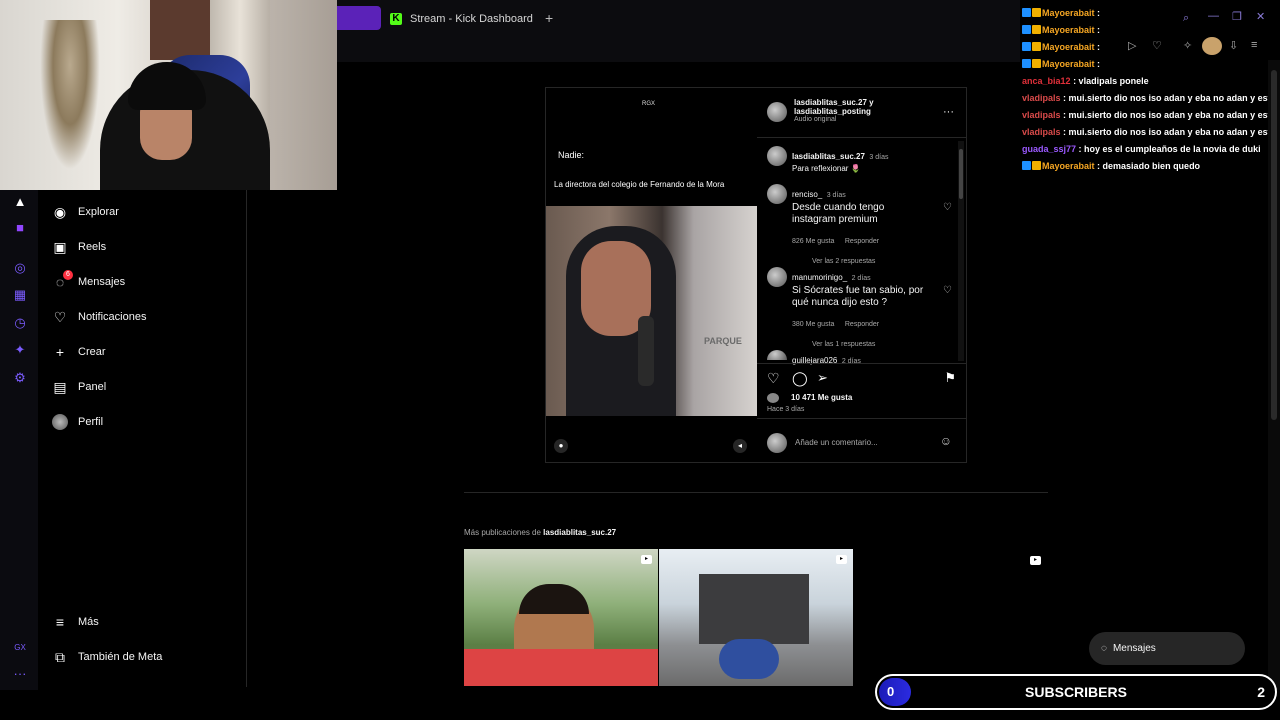  Describe the element at coordinates (77, 422) in the screenshot. I see `sidebar-item-perfil: Perfil` at that location.